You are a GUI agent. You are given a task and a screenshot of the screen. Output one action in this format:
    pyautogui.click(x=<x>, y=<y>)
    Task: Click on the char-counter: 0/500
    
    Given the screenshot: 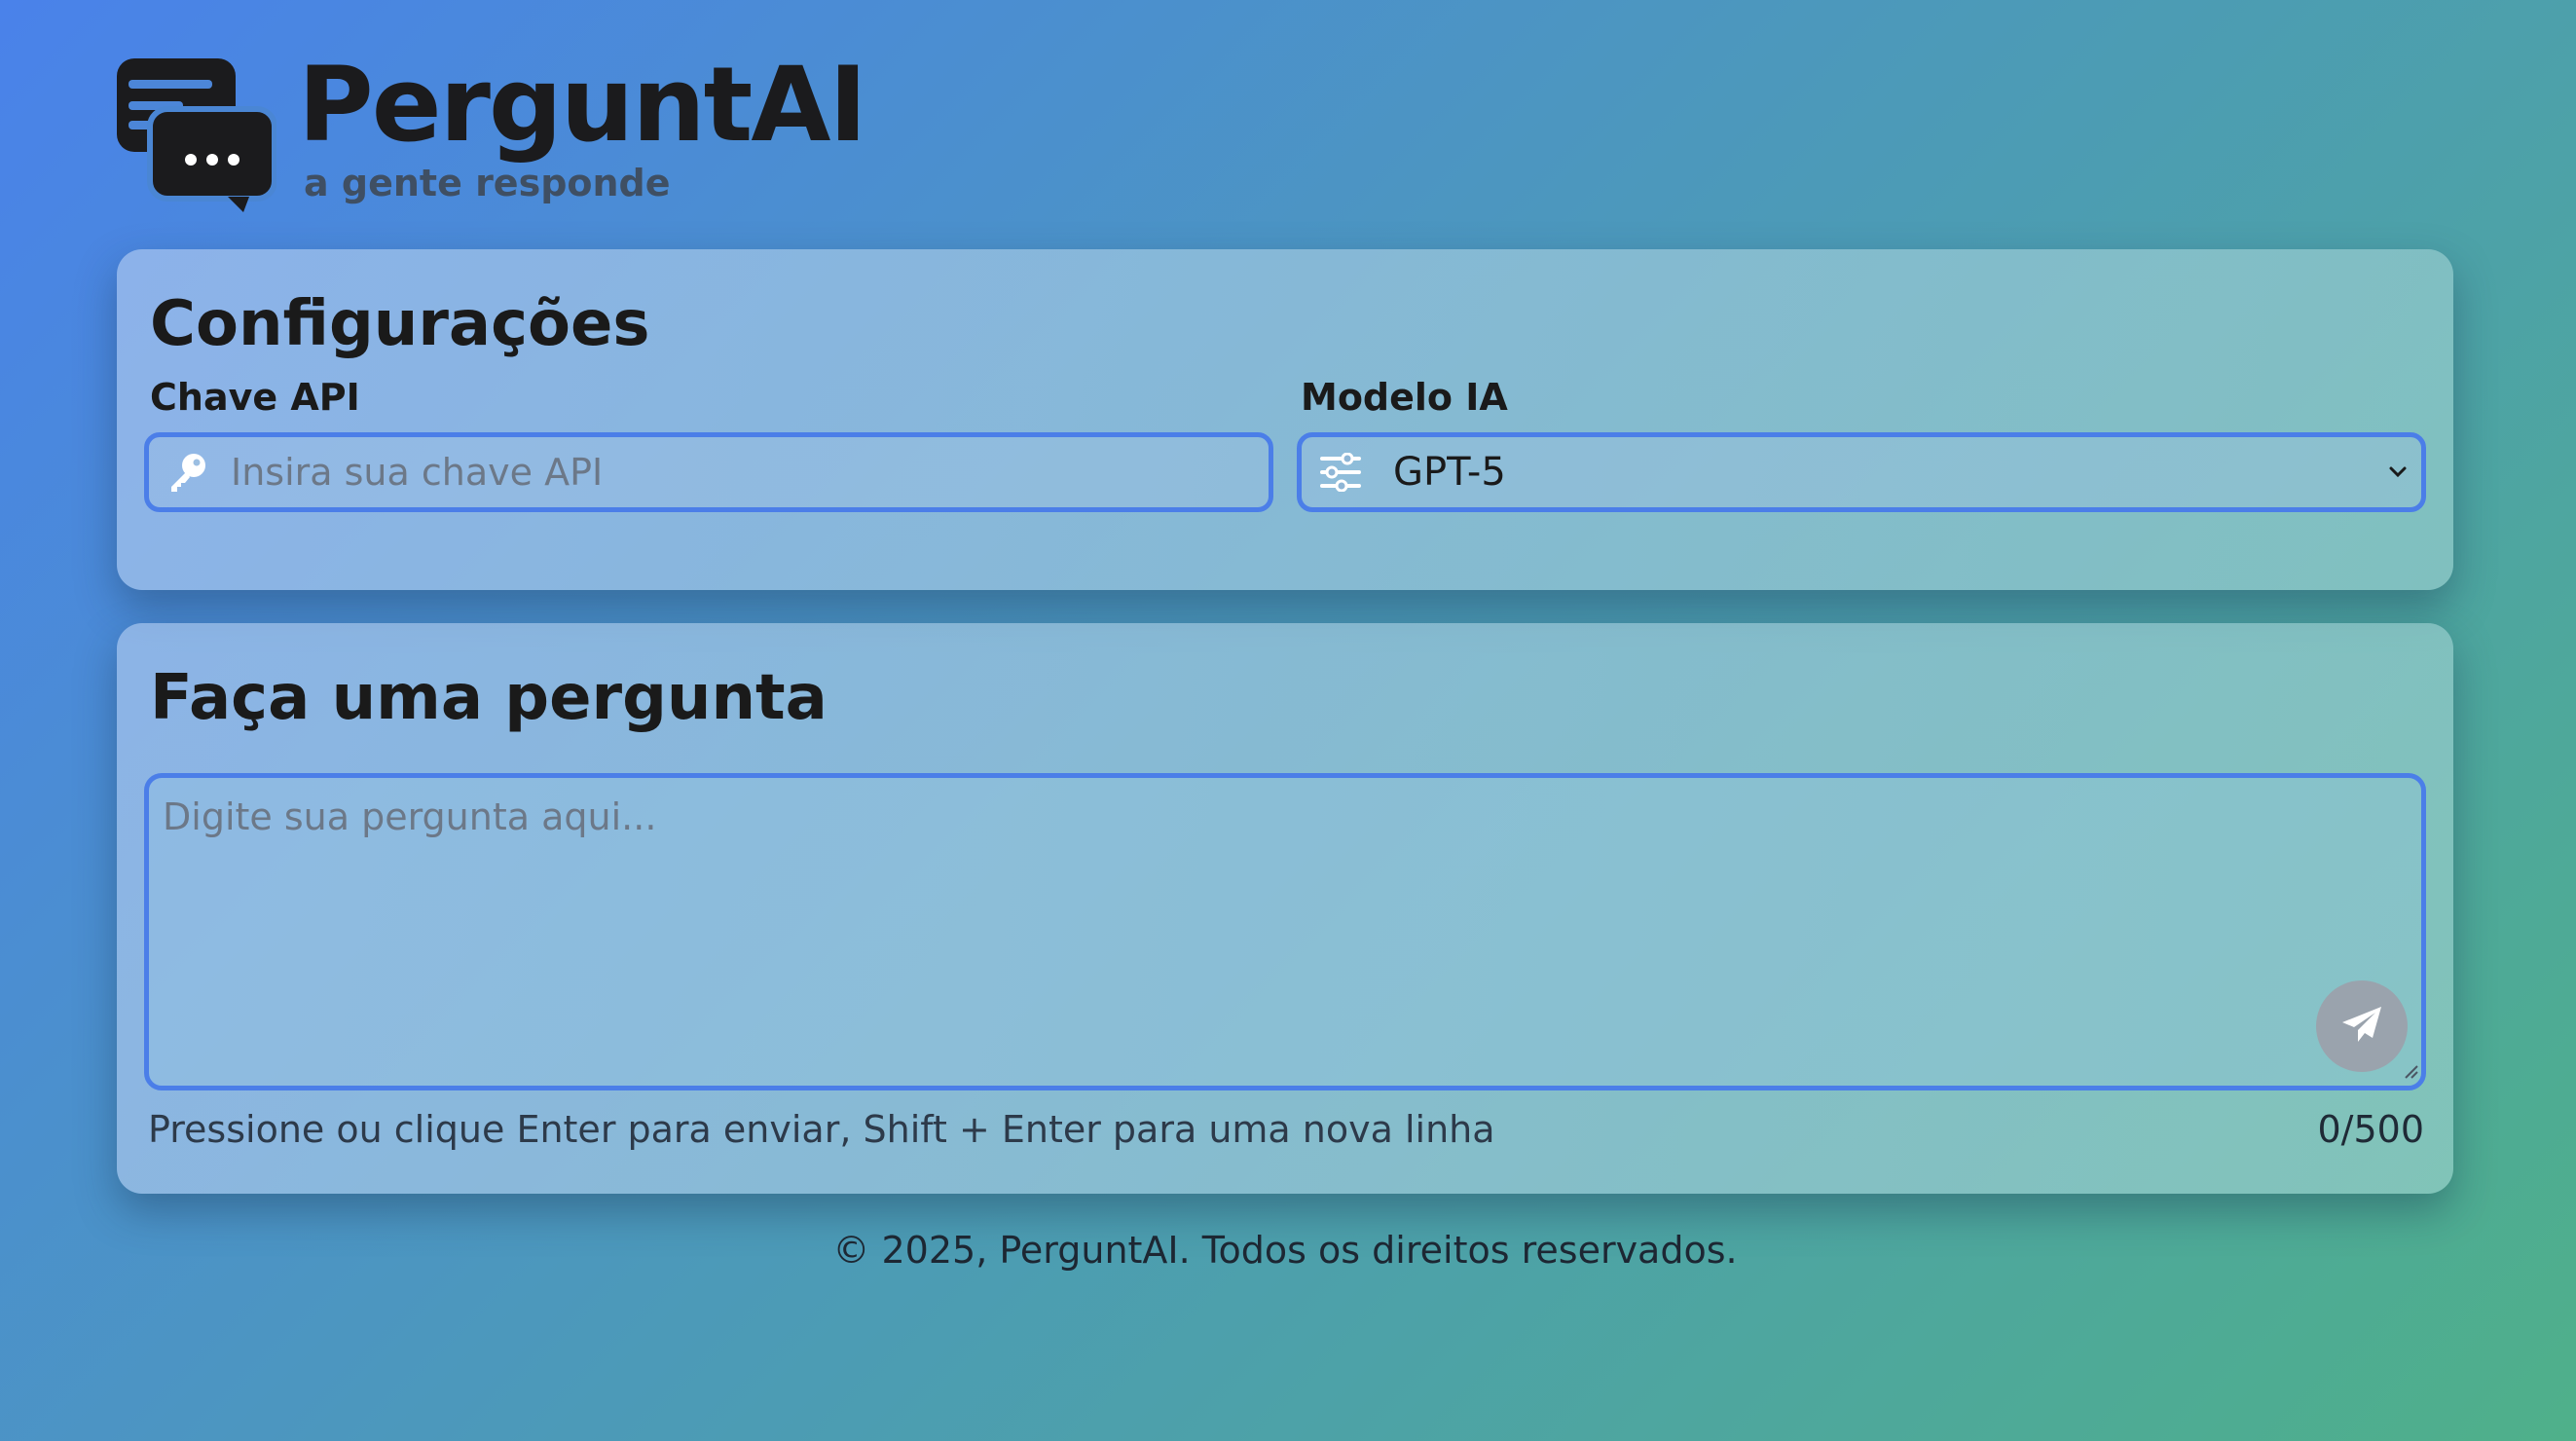 What is the action you would take?
    pyautogui.click(x=2370, y=1129)
    